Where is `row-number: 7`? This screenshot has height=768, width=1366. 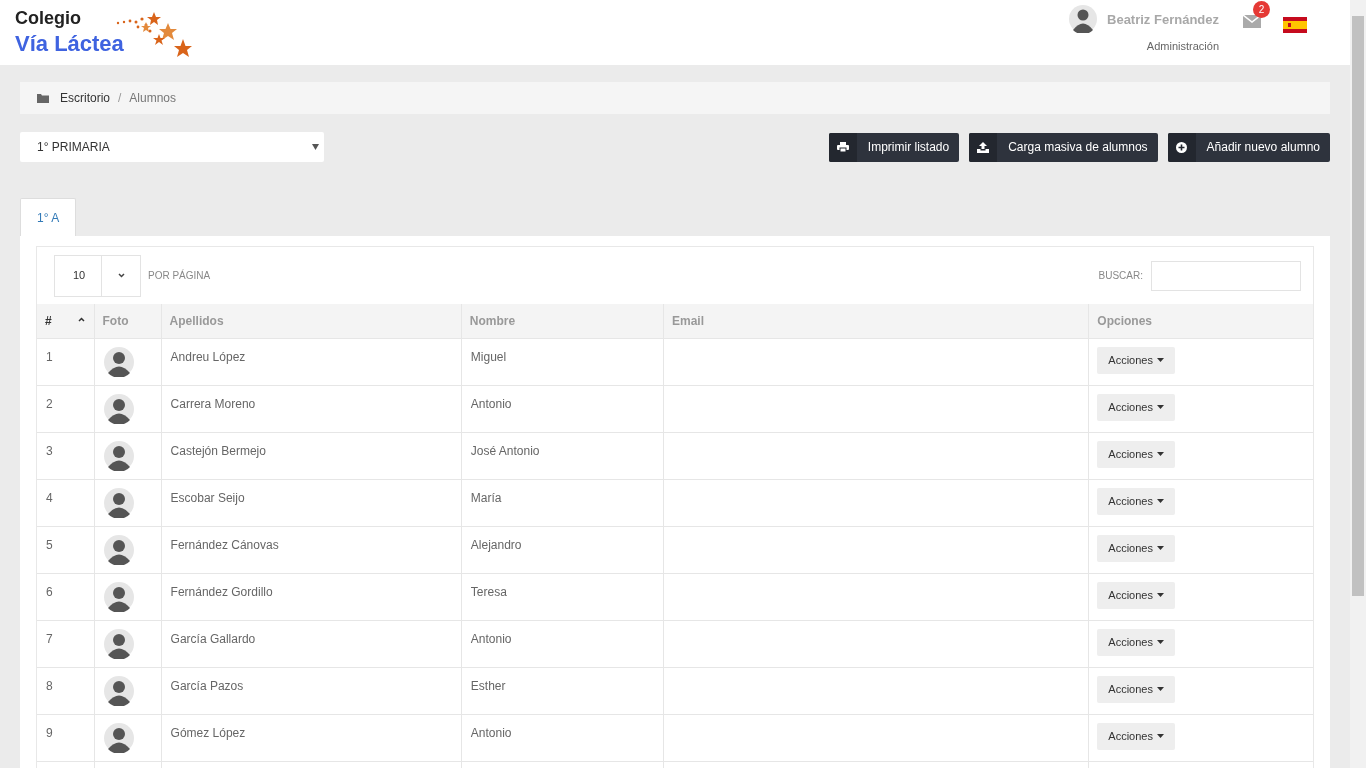 row-number: 7 is located at coordinates (49, 638).